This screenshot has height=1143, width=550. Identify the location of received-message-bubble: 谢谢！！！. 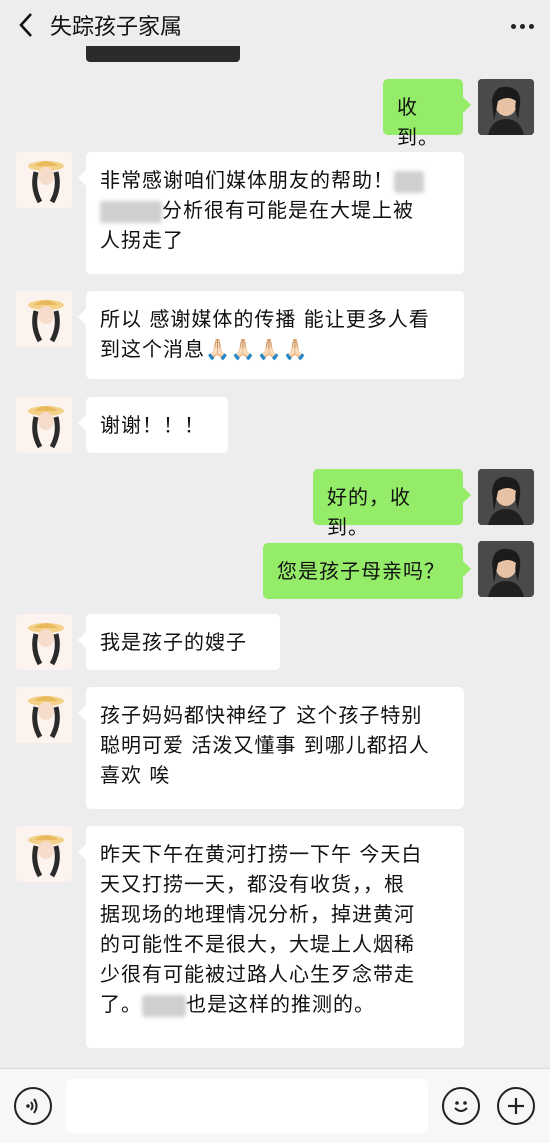
(153, 425).